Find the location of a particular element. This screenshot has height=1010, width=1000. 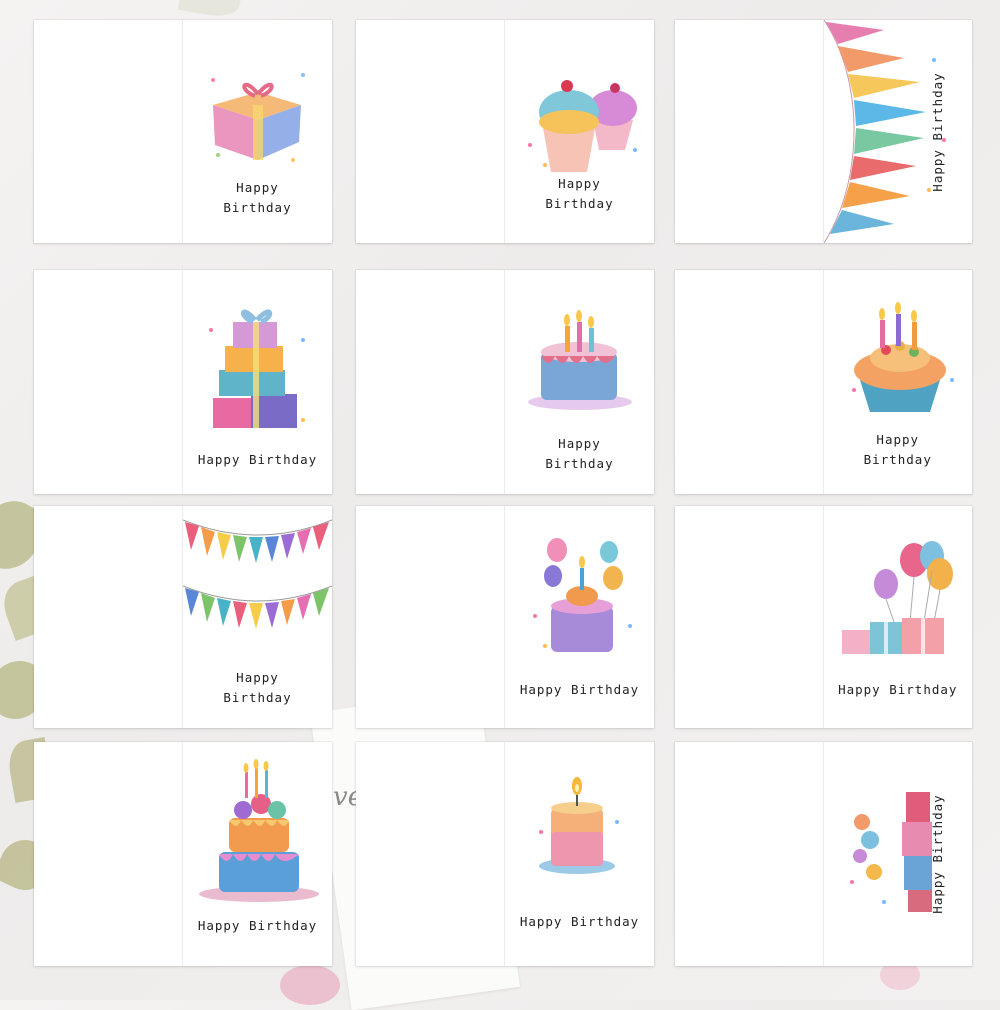

birthday-card-cupcakes: Happy Birthday is located at coordinates (505, 131).